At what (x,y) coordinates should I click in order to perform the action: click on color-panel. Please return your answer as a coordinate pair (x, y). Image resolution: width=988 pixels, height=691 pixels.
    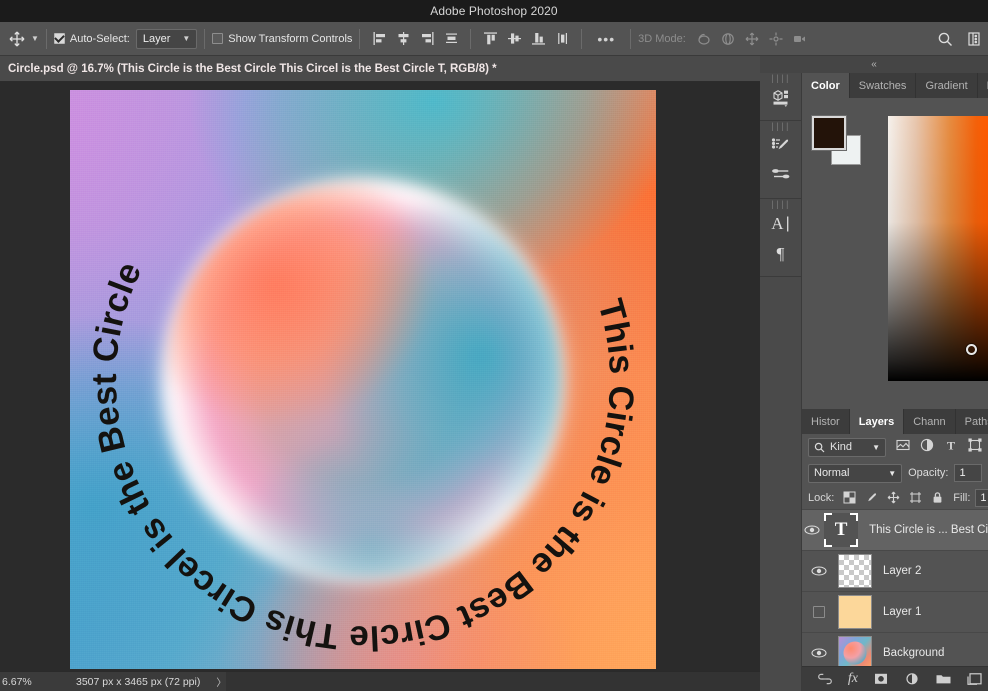
    Looking at the image, I should click on (895, 253).